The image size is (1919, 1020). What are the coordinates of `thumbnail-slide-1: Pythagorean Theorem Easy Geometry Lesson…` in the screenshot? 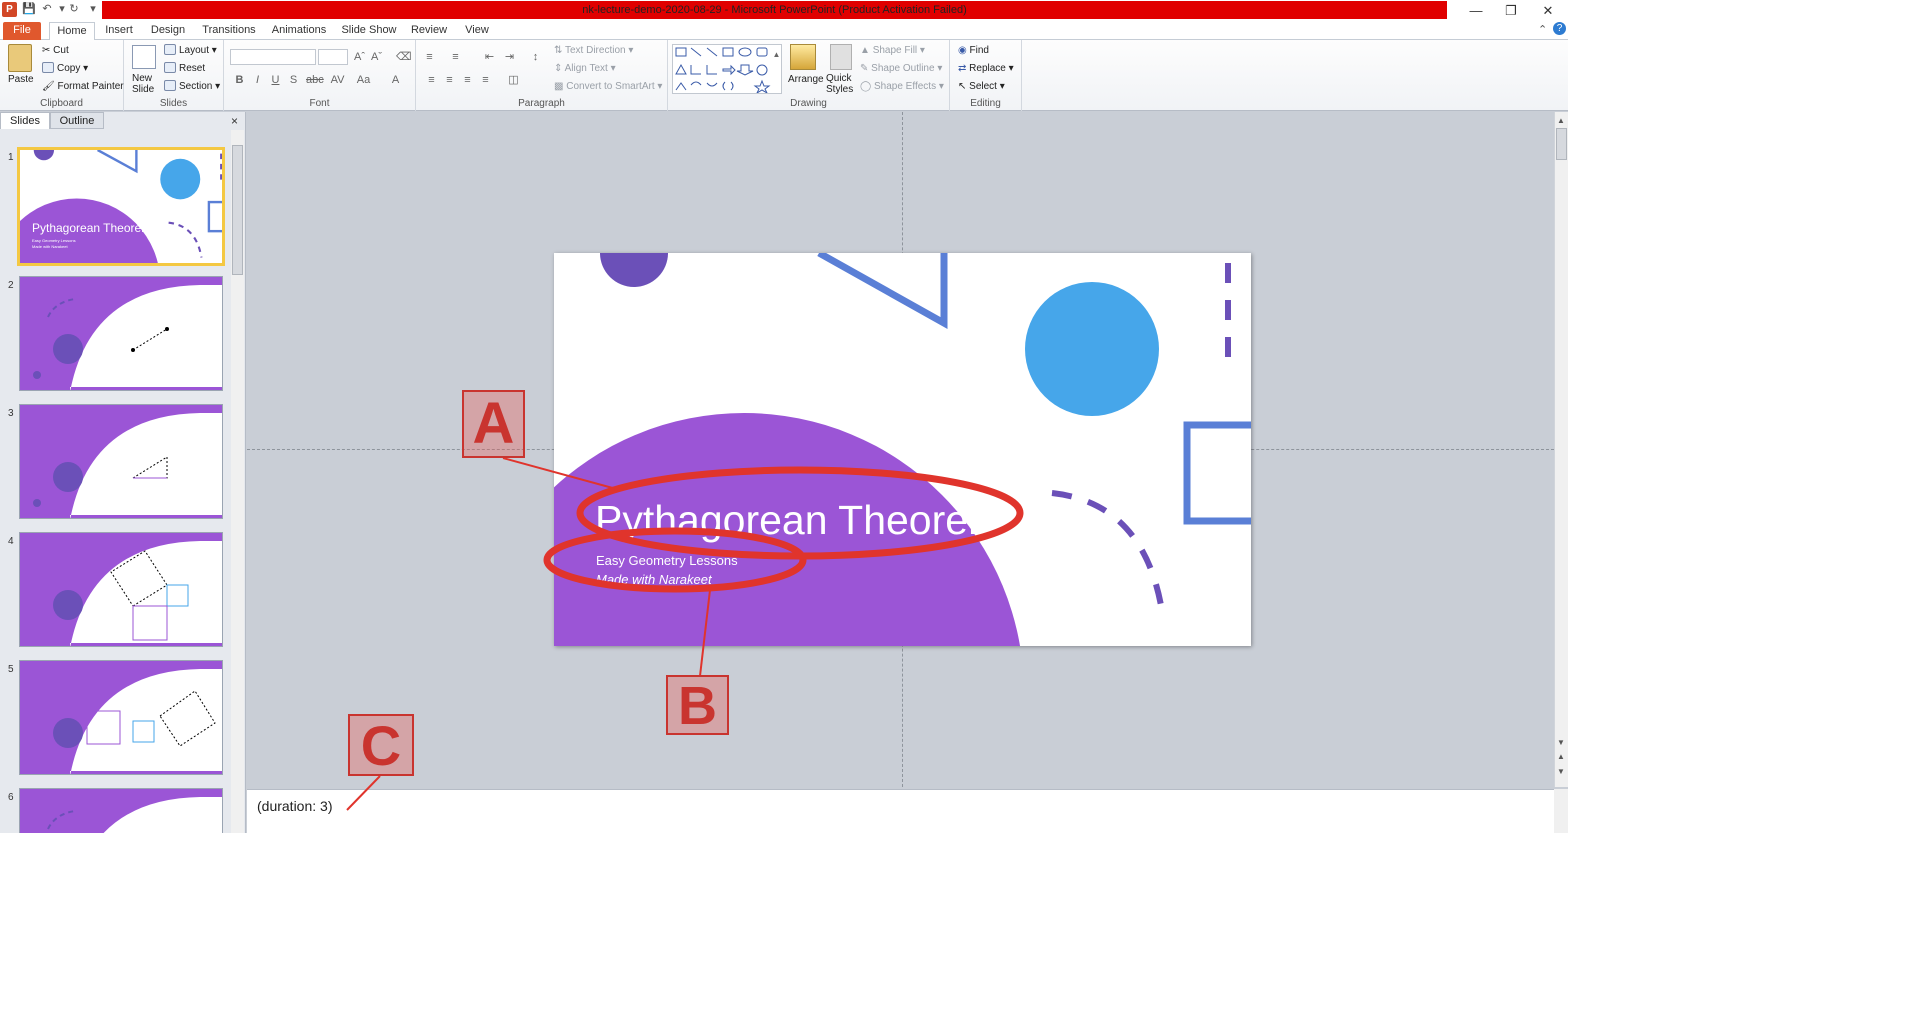 It's located at (121, 206).